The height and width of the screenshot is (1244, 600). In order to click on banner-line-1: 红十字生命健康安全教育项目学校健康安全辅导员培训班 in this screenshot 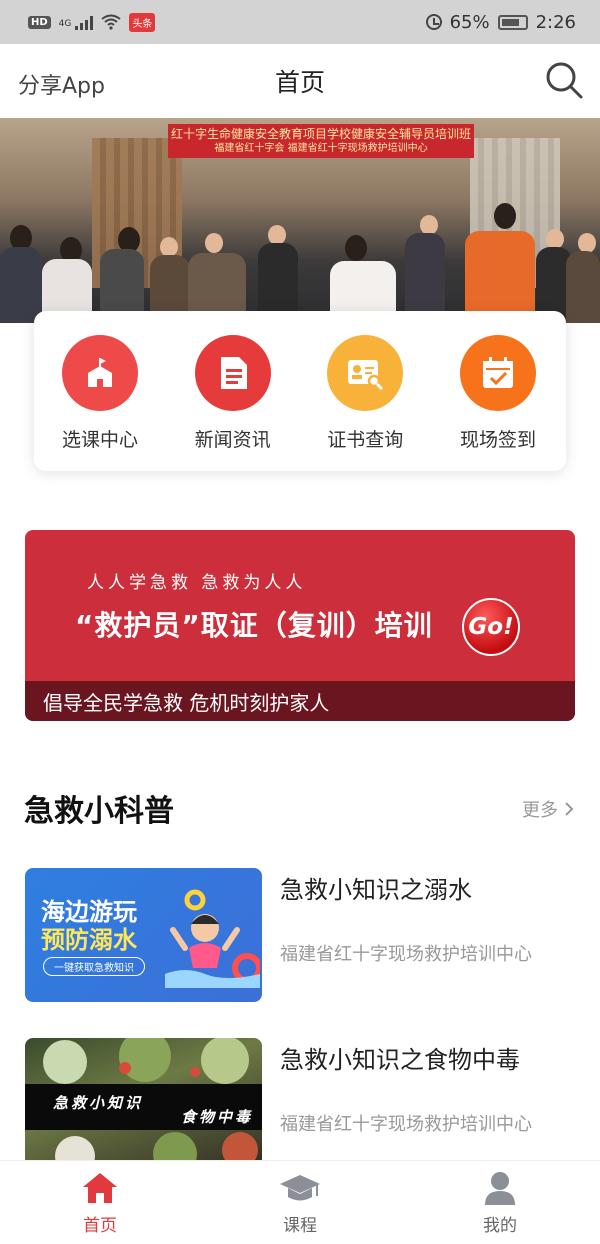, I will do `click(320, 134)`.